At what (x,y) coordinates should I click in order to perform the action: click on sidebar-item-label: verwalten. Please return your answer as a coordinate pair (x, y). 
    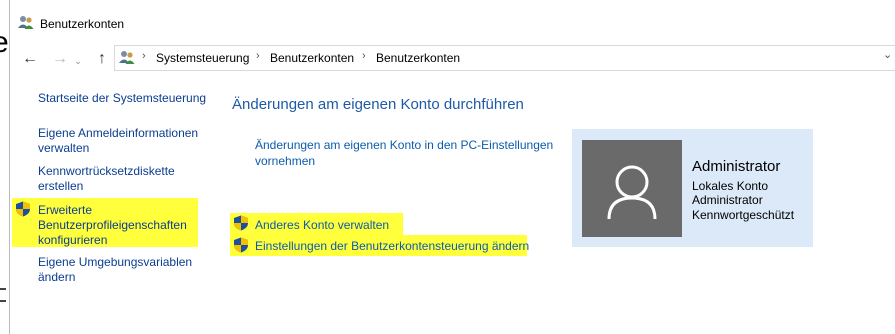
    Looking at the image, I should click on (64, 148).